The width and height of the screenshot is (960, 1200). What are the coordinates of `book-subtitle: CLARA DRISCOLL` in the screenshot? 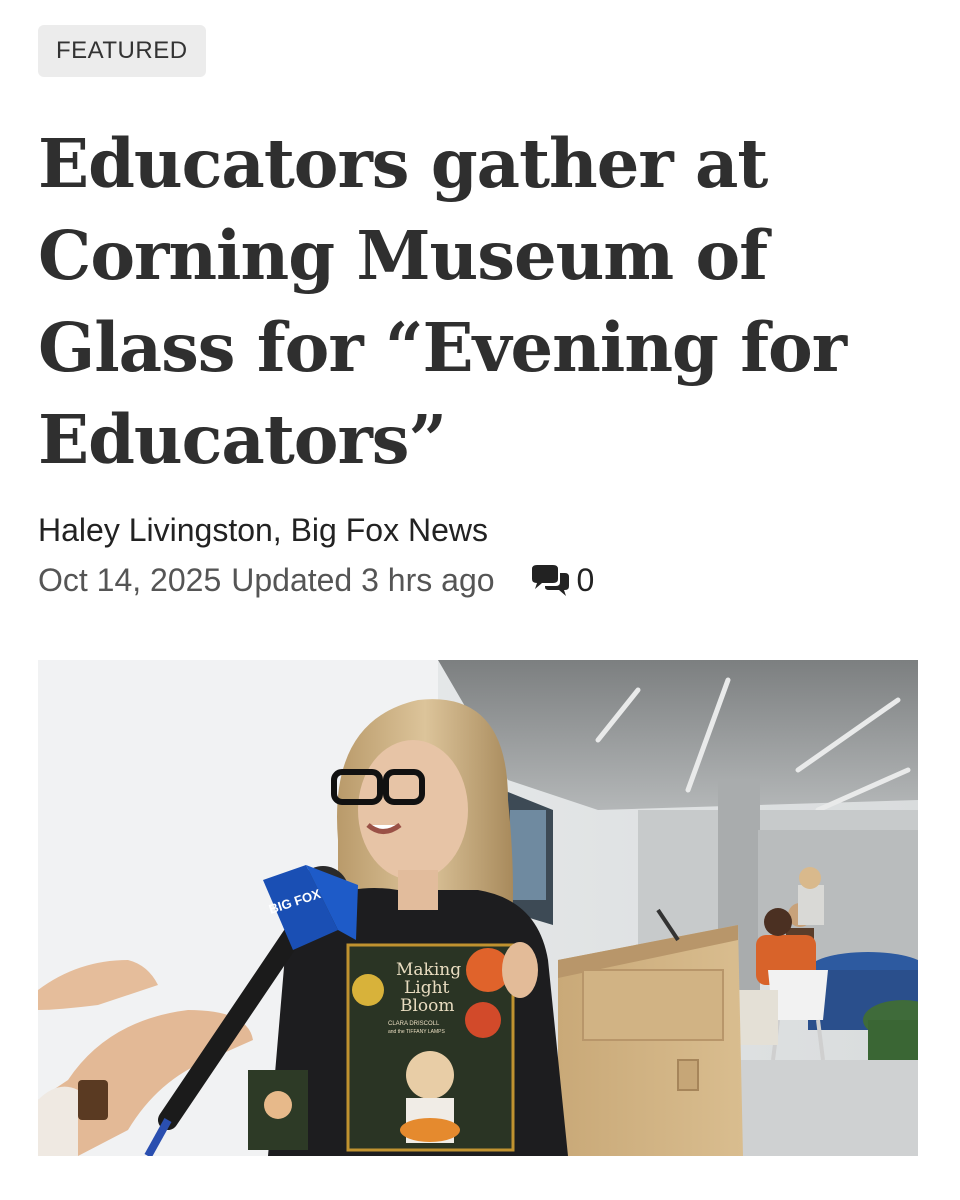 It's located at (414, 1024).